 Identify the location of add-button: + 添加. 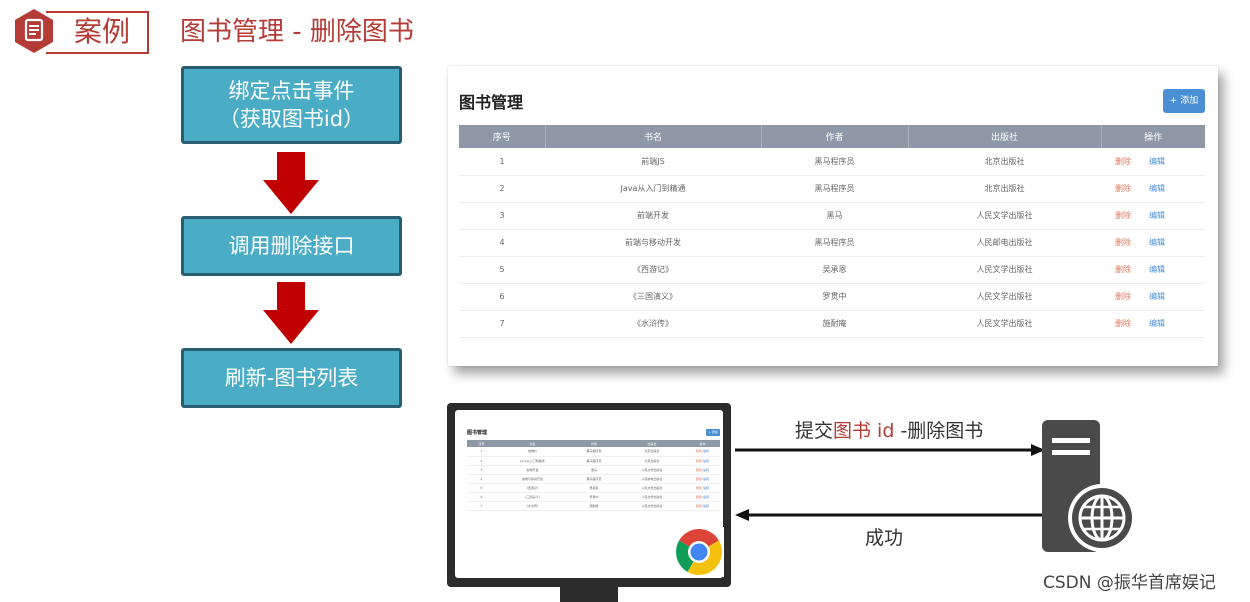
(1184, 101).